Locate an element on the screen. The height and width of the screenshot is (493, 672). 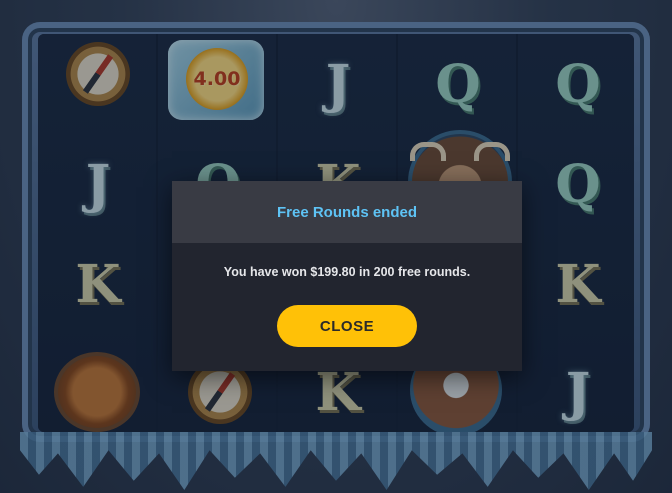
close-button: CLOSE is located at coordinates (347, 326).